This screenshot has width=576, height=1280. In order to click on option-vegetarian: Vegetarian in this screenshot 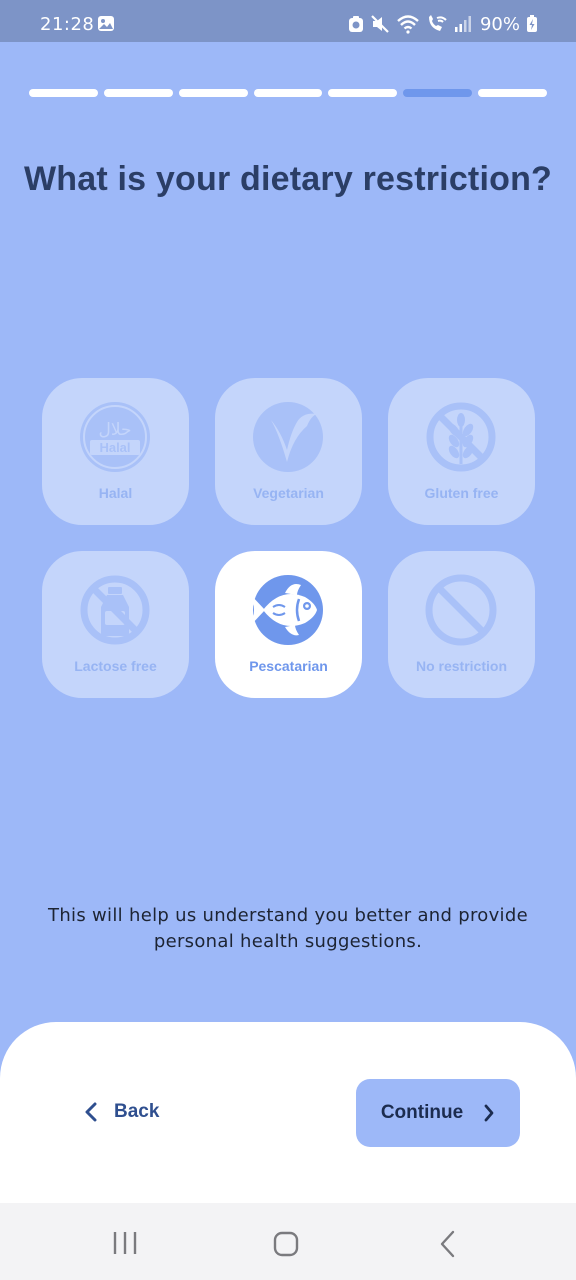, I will do `click(288, 451)`.